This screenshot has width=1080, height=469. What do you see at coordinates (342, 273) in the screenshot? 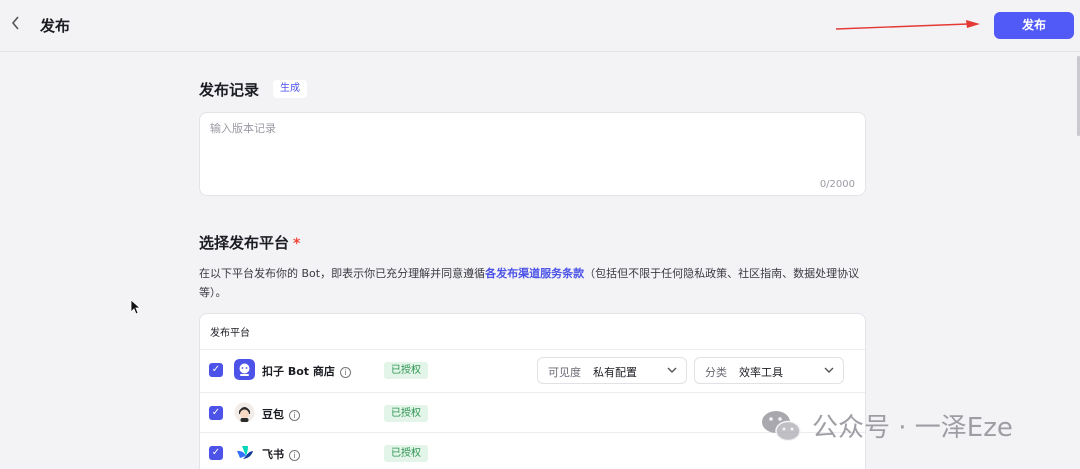
I see `desc-text-before: 在以下平台发布你的 Bot，即表示你已充分理解并同意遵循` at bounding box center [342, 273].